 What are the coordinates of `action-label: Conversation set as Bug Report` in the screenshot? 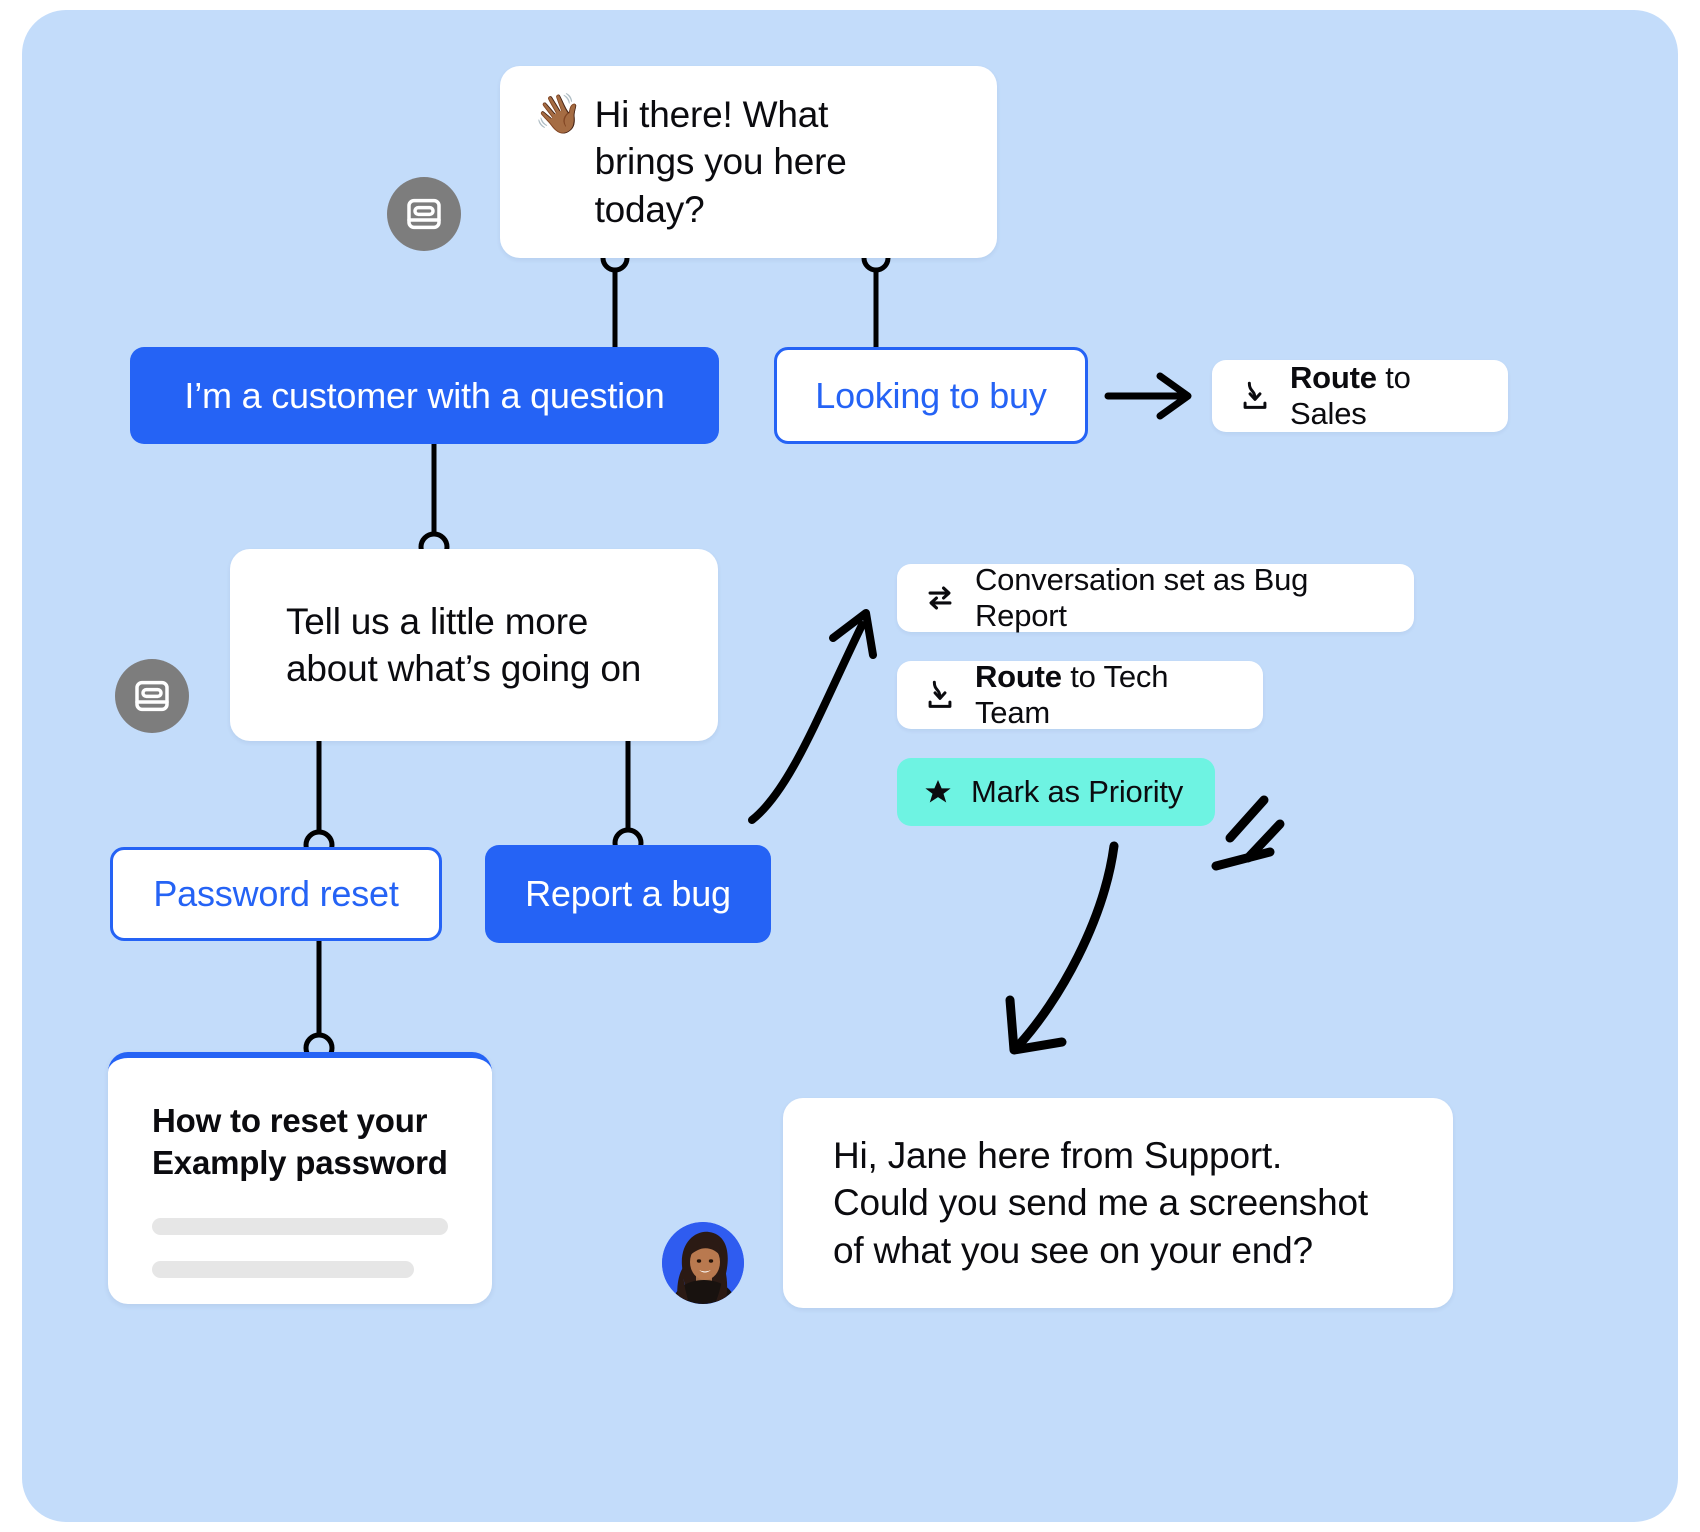 It's located at (1142, 597).